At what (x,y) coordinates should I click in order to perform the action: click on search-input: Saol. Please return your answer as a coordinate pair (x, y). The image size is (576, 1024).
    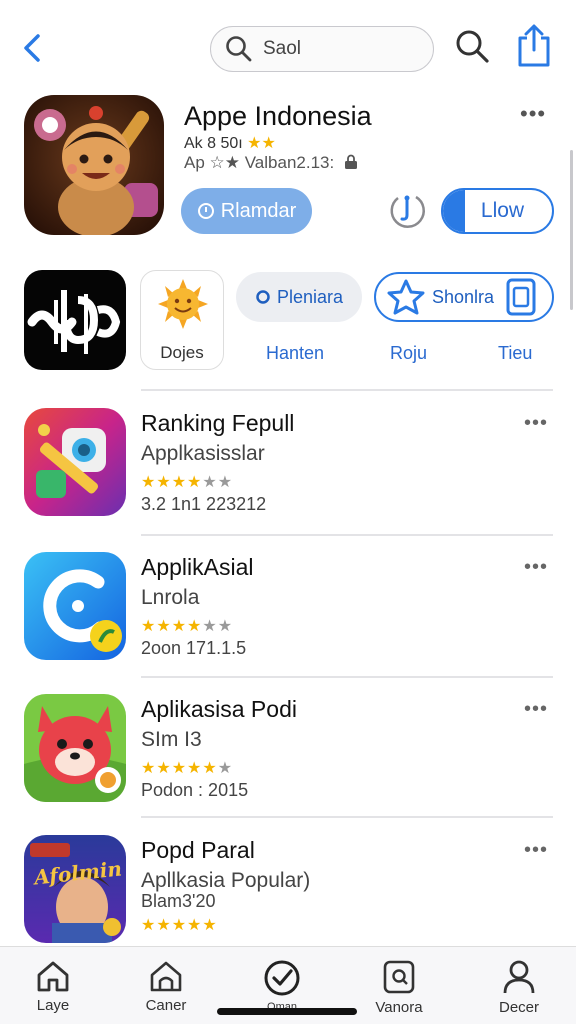
    Looking at the image, I should click on (322, 49).